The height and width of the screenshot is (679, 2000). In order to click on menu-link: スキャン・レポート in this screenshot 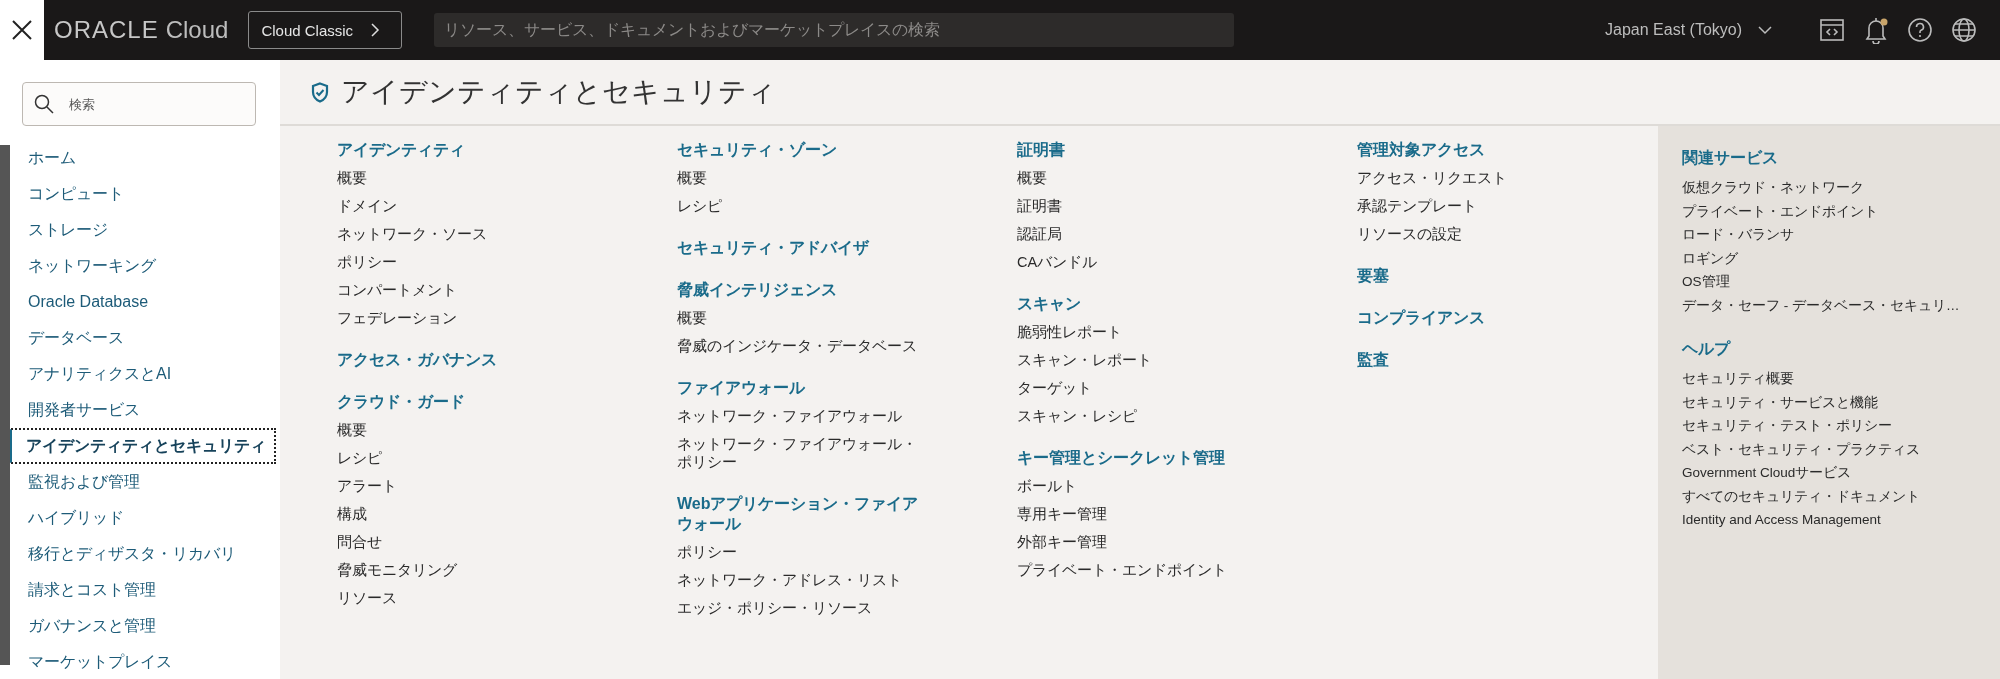, I will do `click(1142, 360)`.